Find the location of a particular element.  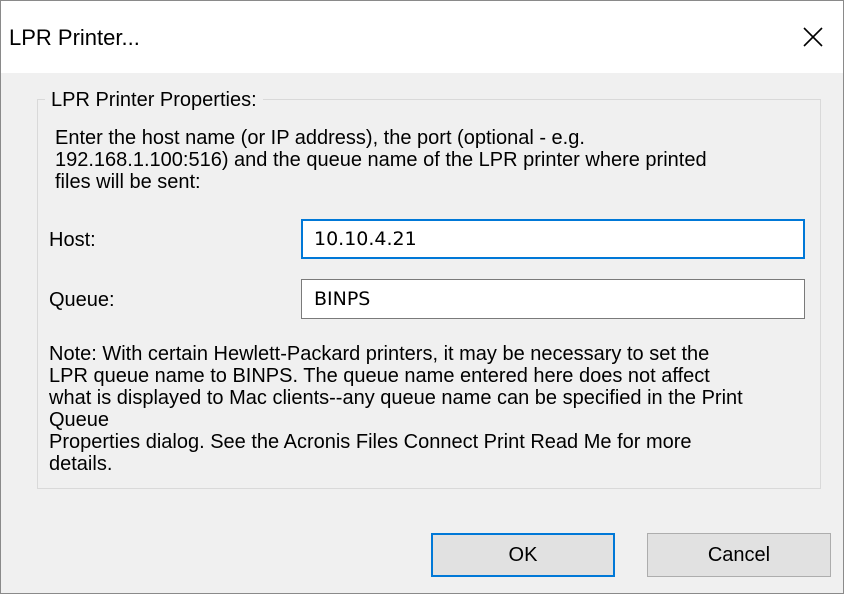

ok-button: OK is located at coordinates (523, 555).